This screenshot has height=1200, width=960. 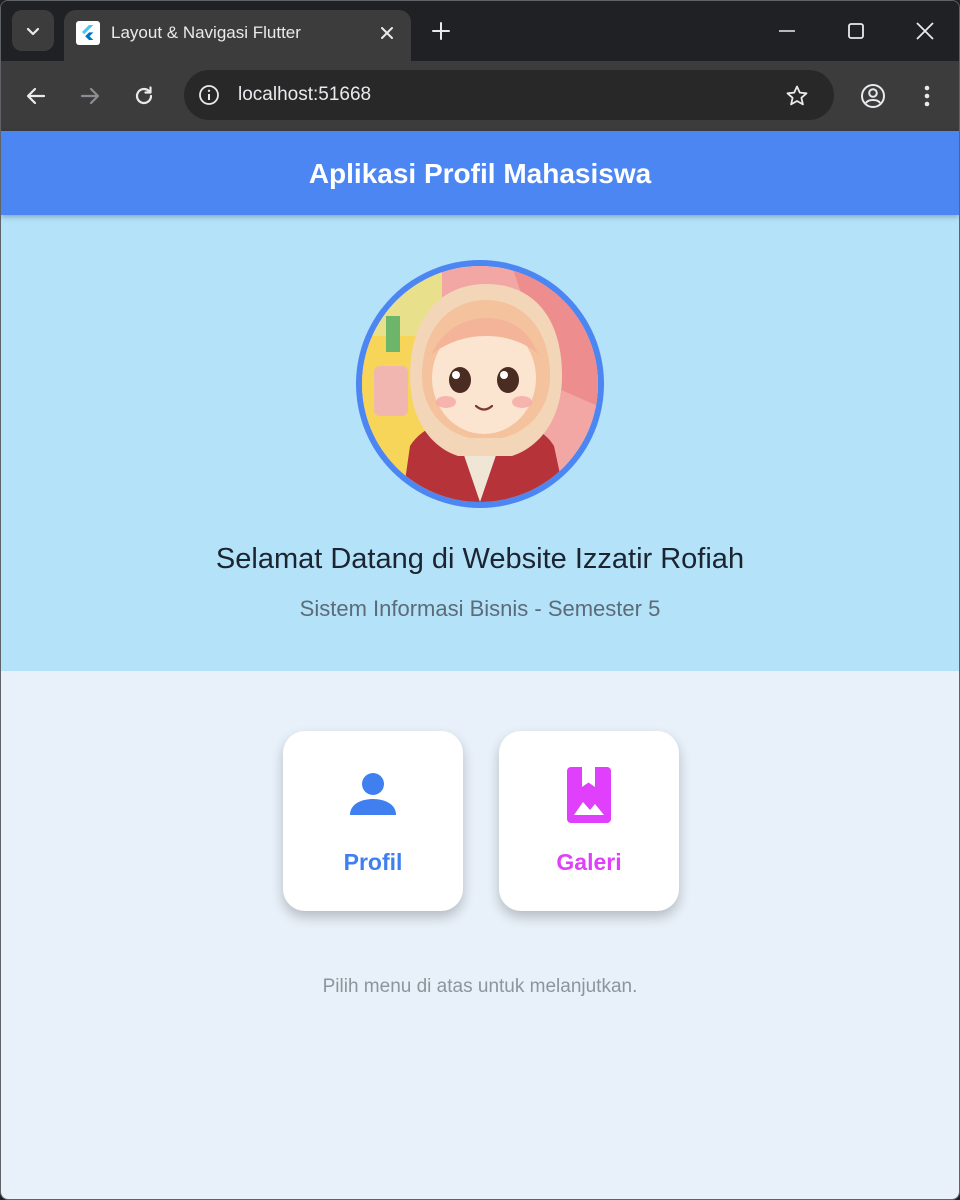 I want to click on forward-button, so click(x=90, y=96).